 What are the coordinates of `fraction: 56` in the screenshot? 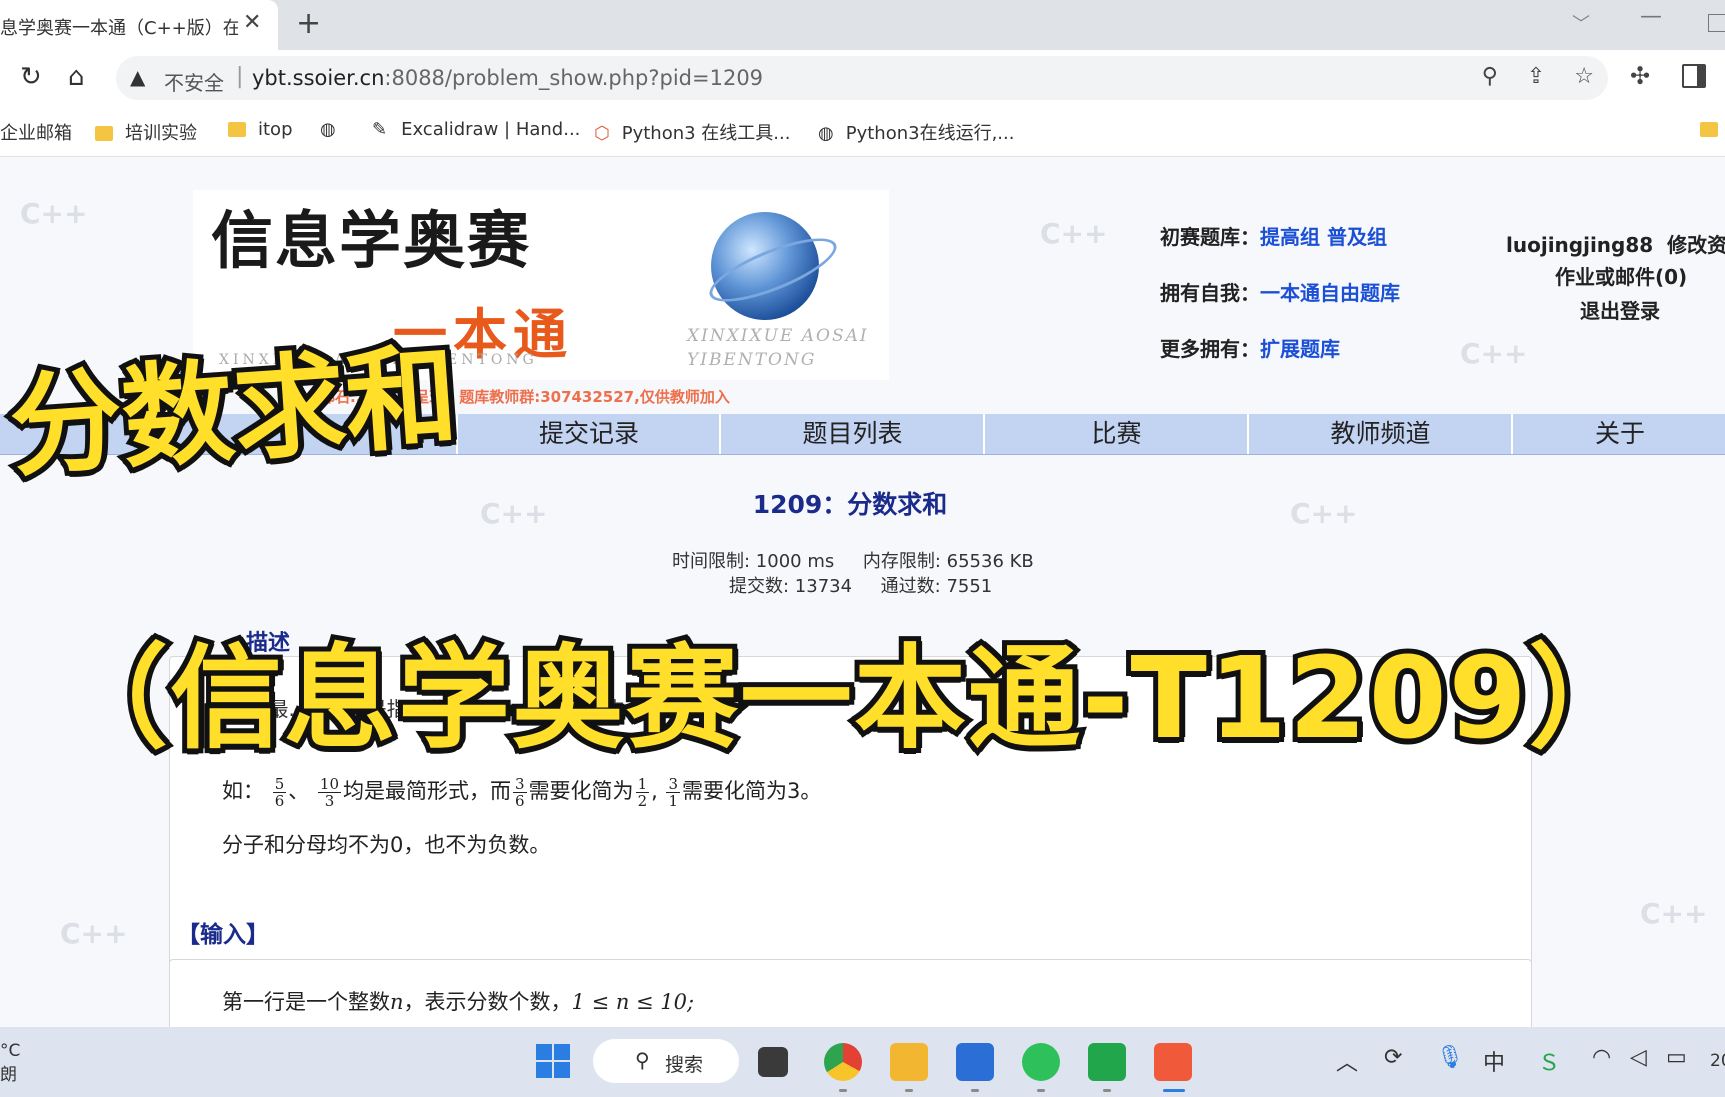 It's located at (279, 792).